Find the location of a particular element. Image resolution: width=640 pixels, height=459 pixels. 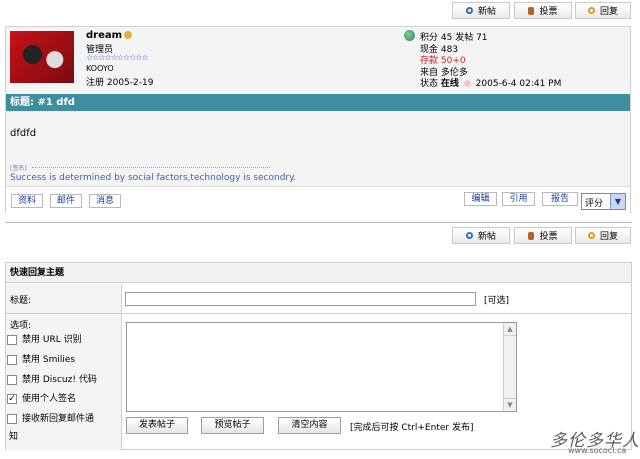

rank-stars: ☆☆☆☆☆☆☆☆☆☆ is located at coordinates (117, 57).